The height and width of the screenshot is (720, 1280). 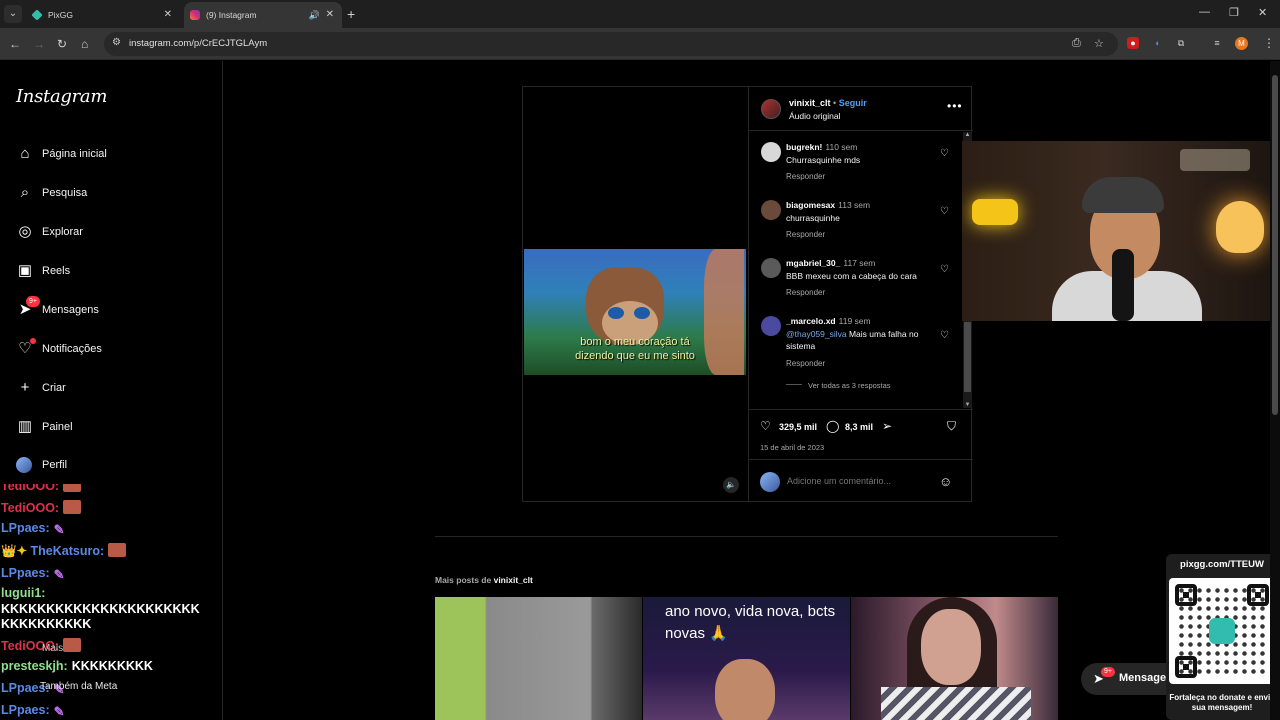 What do you see at coordinates (1181, 43) in the screenshot?
I see `extensions-puzzle-icon: ⧉` at bounding box center [1181, 43].